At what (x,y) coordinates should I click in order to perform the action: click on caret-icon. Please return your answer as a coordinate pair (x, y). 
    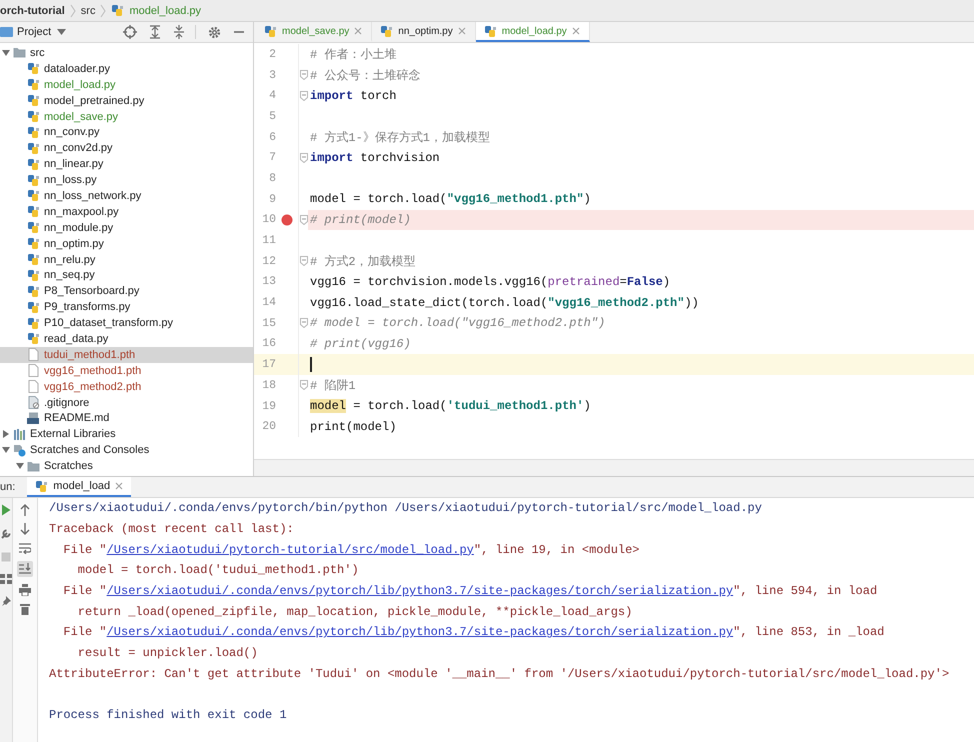
    Looking at the image, I should click on (61, 32).